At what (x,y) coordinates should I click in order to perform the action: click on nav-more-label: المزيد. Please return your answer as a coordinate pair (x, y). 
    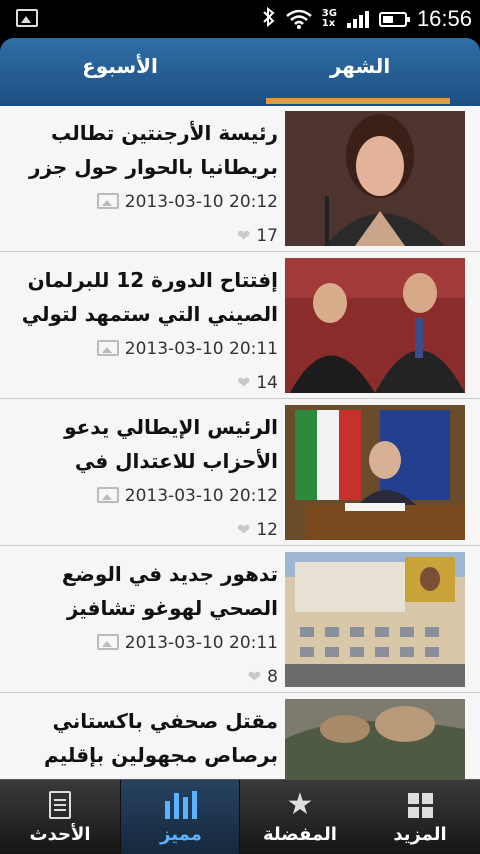
    Looking at the image, I should click on (420, 834).